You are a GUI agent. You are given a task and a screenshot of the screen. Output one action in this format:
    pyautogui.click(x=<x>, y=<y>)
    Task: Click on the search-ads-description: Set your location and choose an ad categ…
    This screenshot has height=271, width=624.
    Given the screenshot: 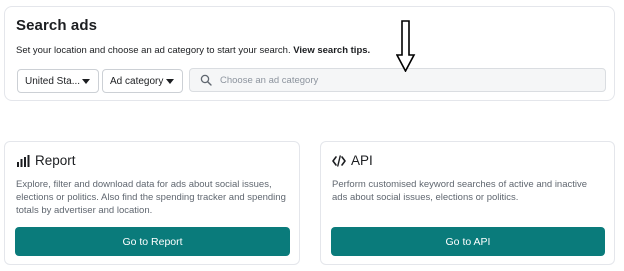 What is the action you would take?
    pyautogui.click(x=193, y=50)
    